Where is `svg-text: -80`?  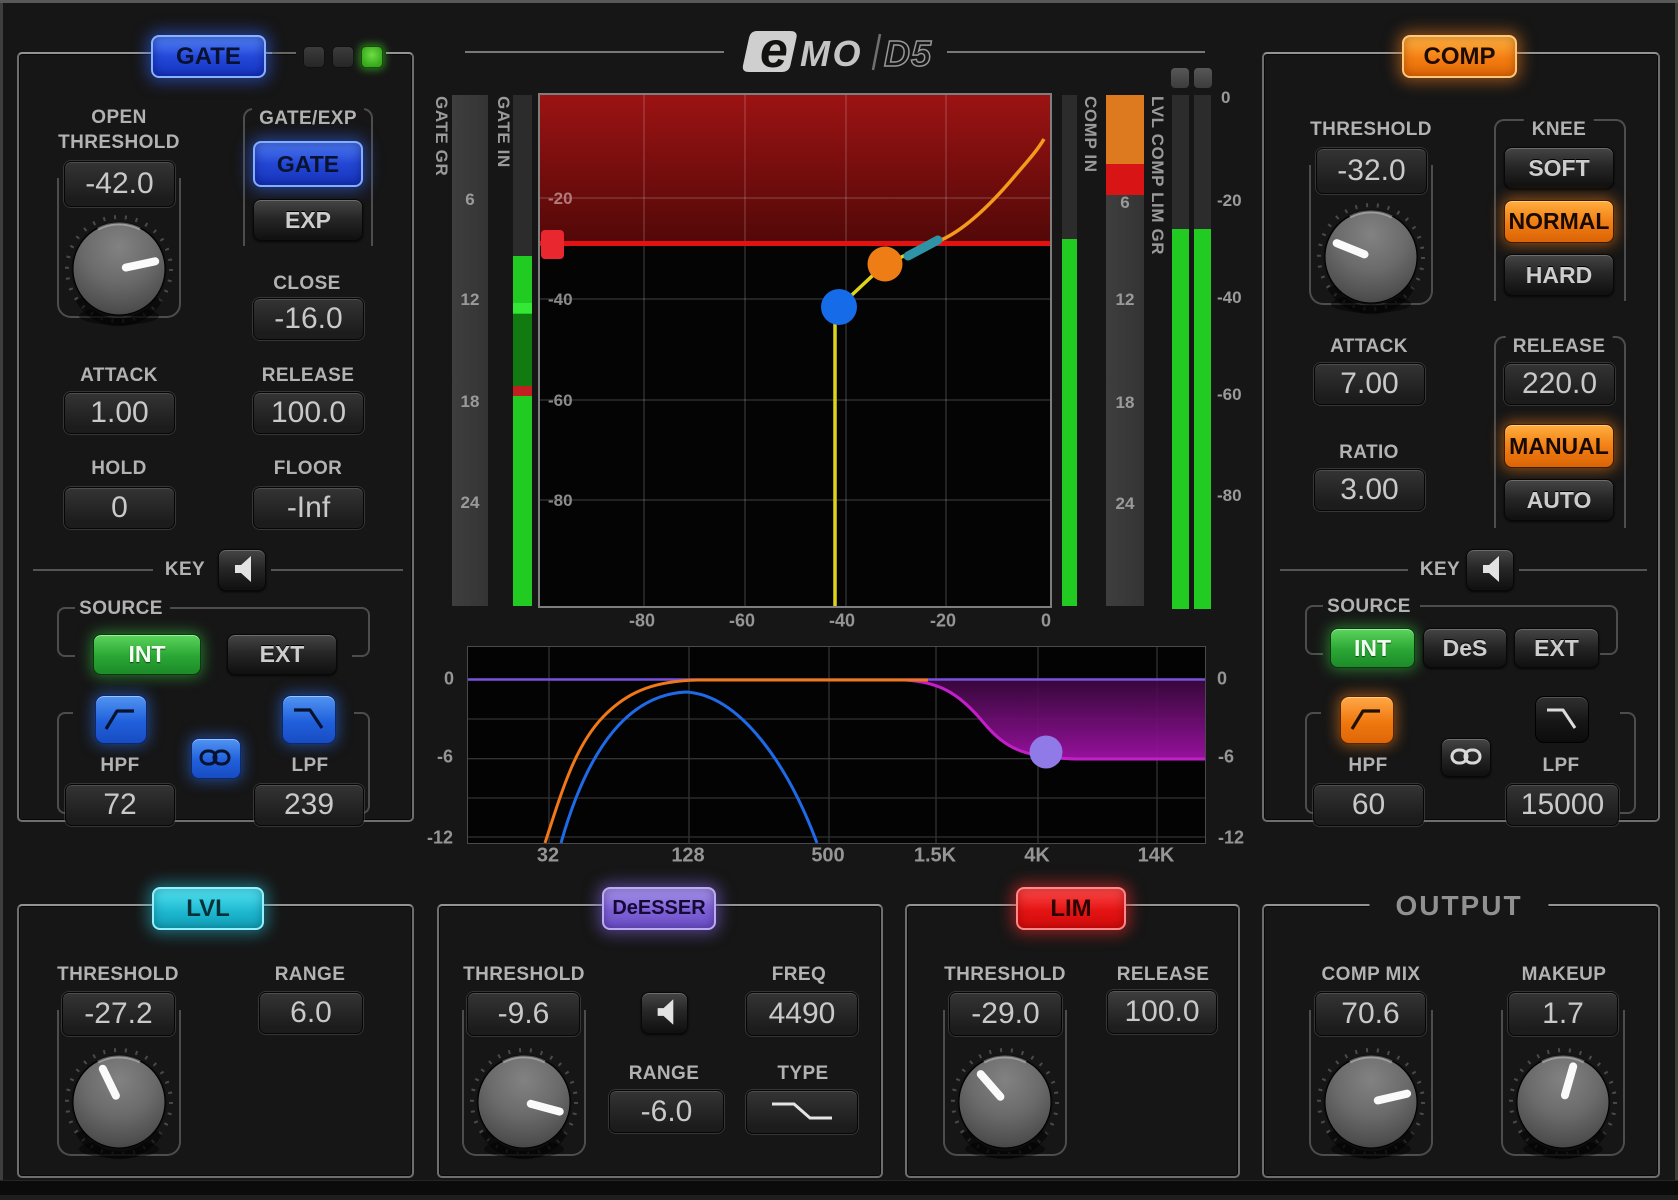
svg-text: -80 is located at coordinates (560, 500).